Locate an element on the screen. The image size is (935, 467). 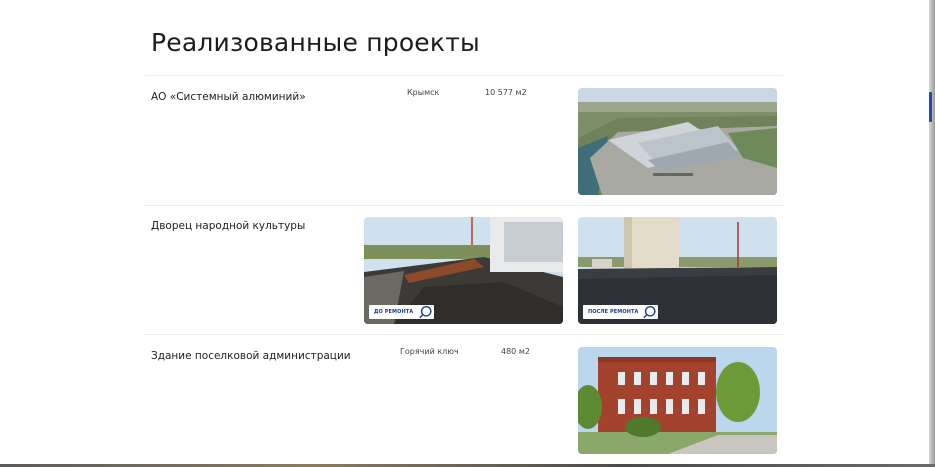
project-city: Горячий ключ is located at coordinates (429, 351).